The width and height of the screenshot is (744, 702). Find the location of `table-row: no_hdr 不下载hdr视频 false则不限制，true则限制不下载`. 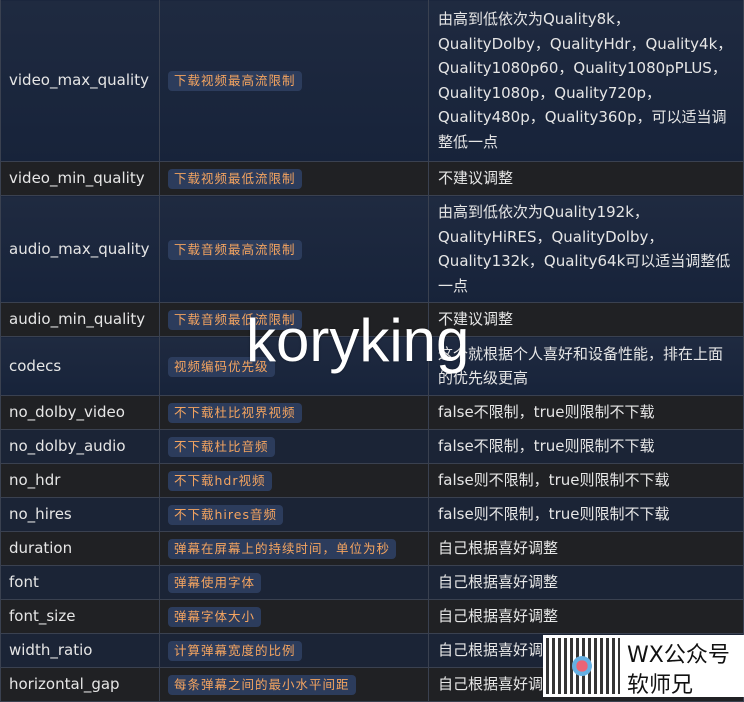

table-row: no_hdr 不下载hdr视频 false则不限制，true则限制不下载 is located at coordinates (372, 480).